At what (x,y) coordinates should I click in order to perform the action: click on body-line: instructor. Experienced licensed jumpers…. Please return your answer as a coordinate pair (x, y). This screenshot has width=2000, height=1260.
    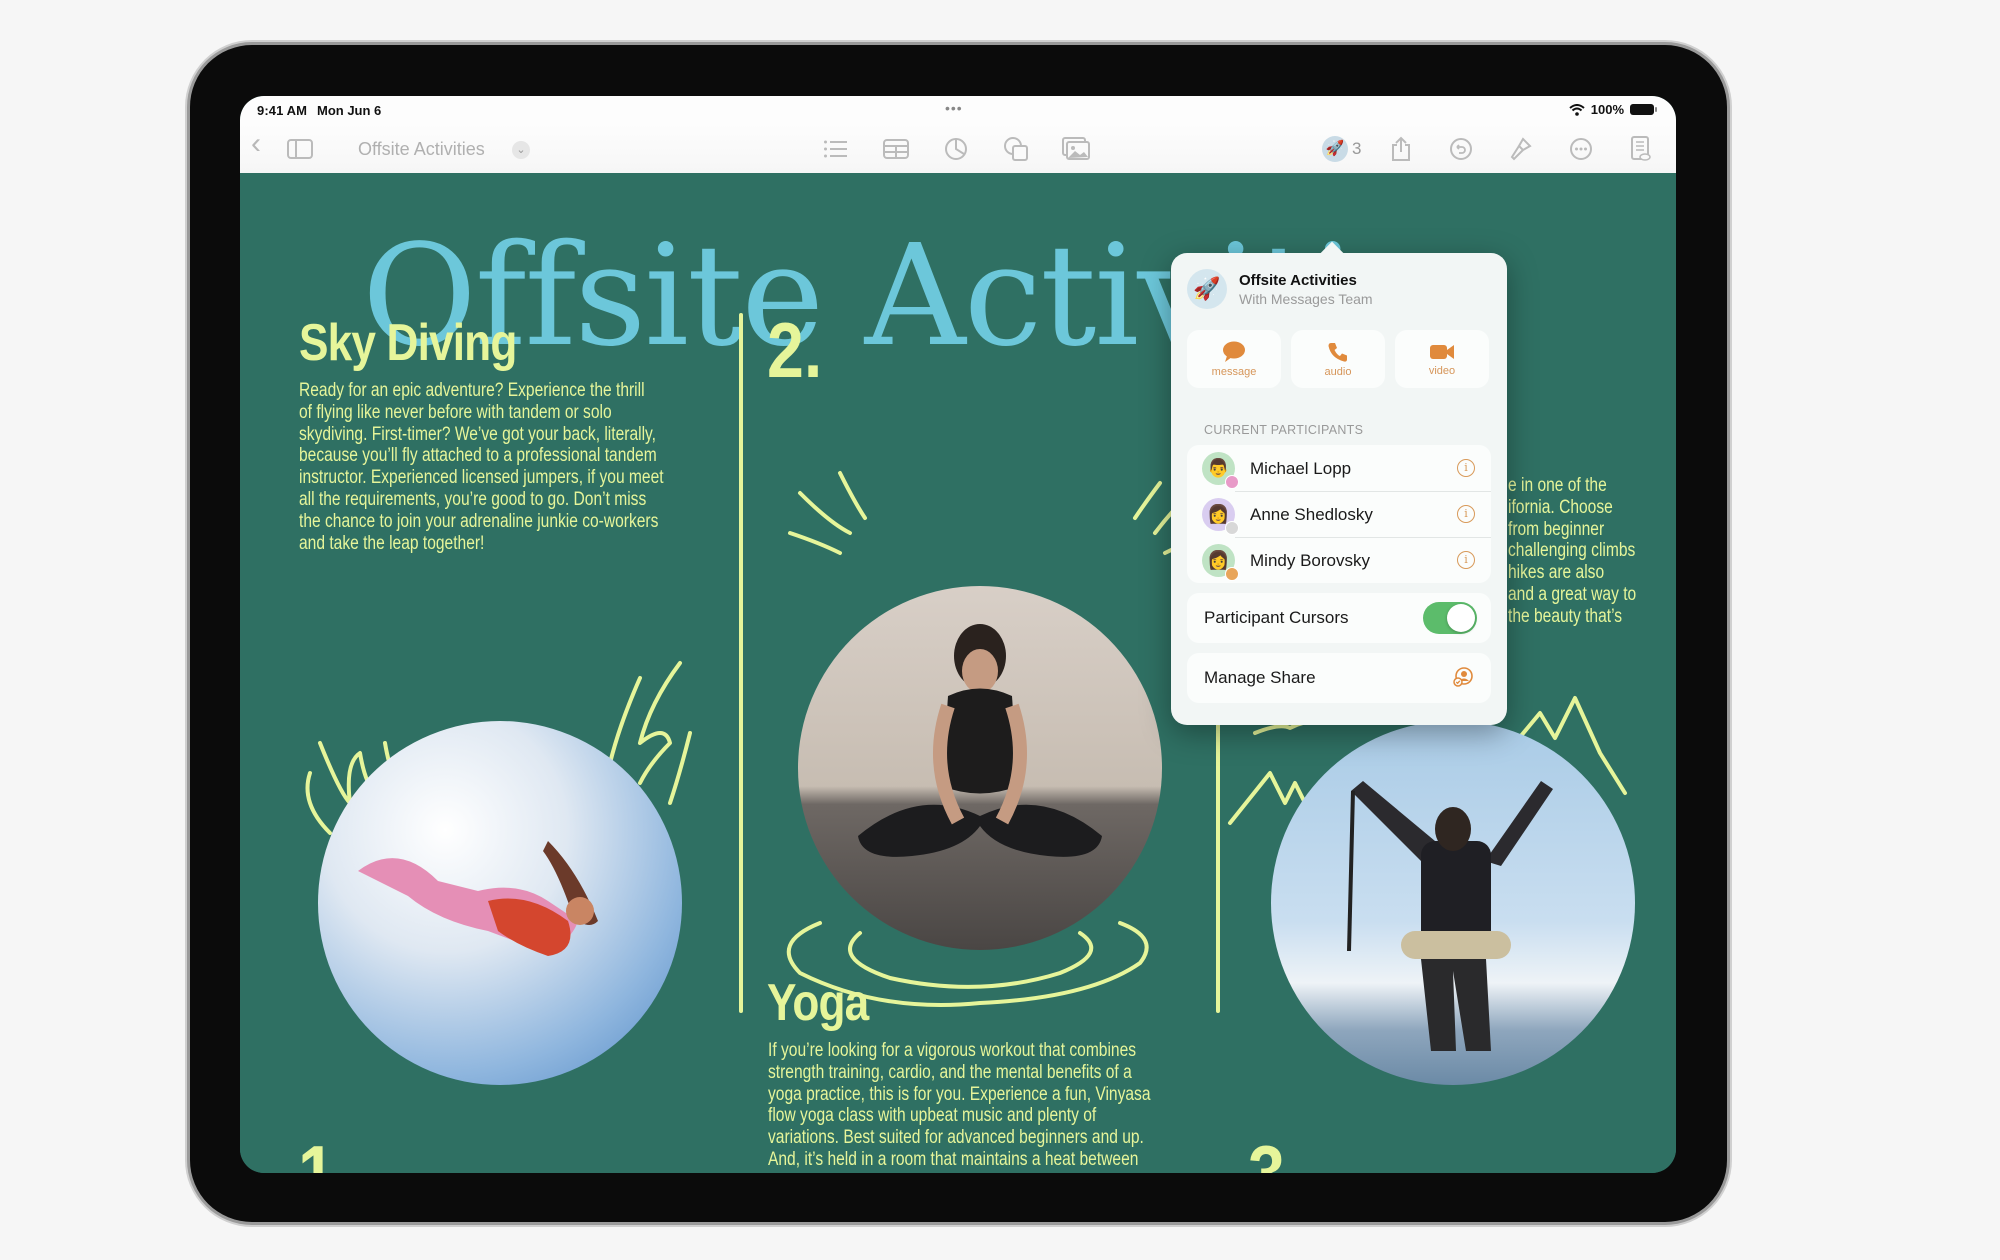
    Looking at the image, I should click on (481, 478).